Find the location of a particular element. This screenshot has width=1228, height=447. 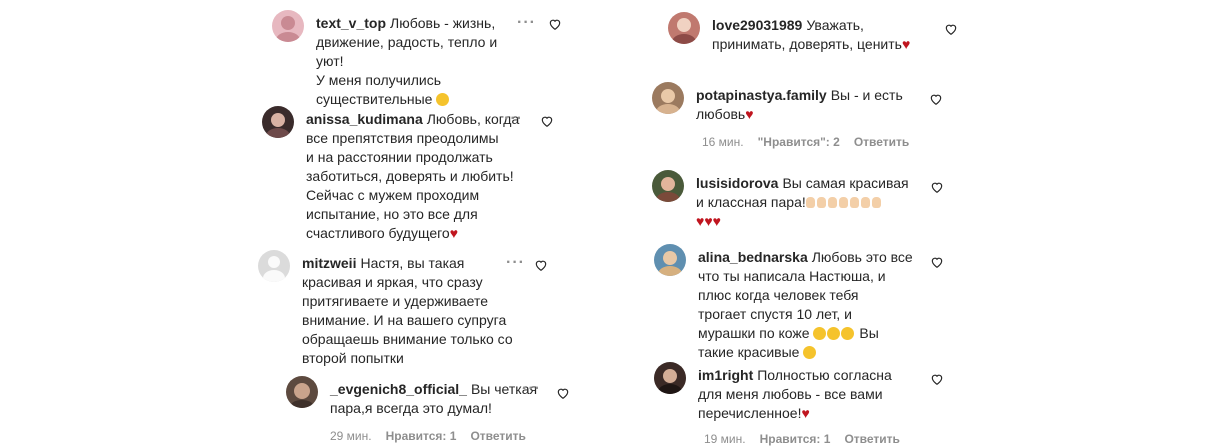

username: alina_bednarska is located at coordinates (753, 257).